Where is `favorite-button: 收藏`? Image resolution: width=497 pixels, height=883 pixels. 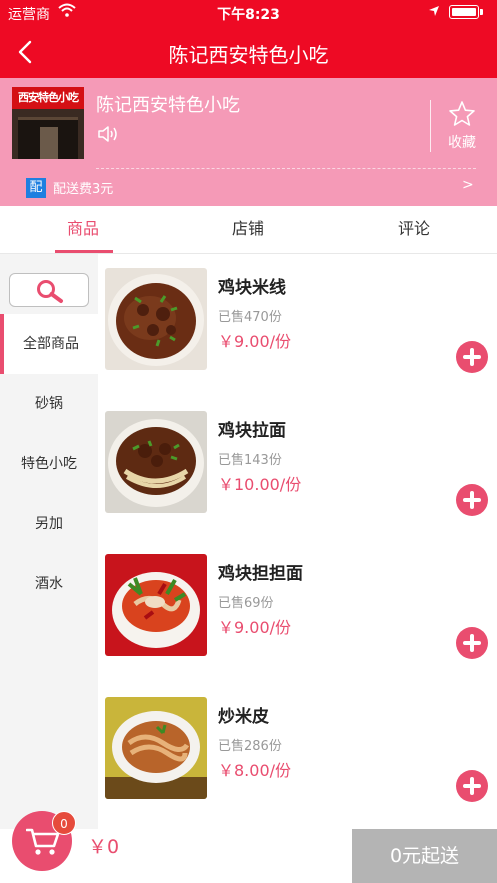
favorite-button: 收藏 is located at coordinates (462, 126).